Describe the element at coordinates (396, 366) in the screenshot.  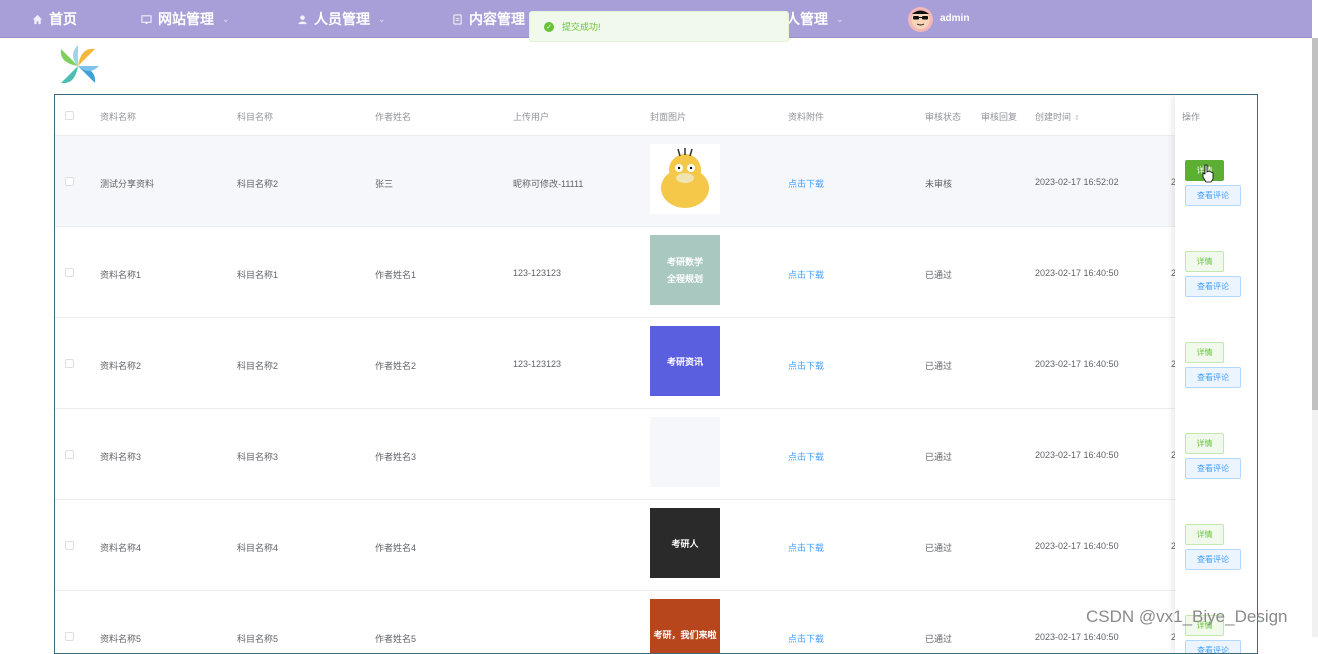
I see `author-name-cell: 作者姓名2` at that location.